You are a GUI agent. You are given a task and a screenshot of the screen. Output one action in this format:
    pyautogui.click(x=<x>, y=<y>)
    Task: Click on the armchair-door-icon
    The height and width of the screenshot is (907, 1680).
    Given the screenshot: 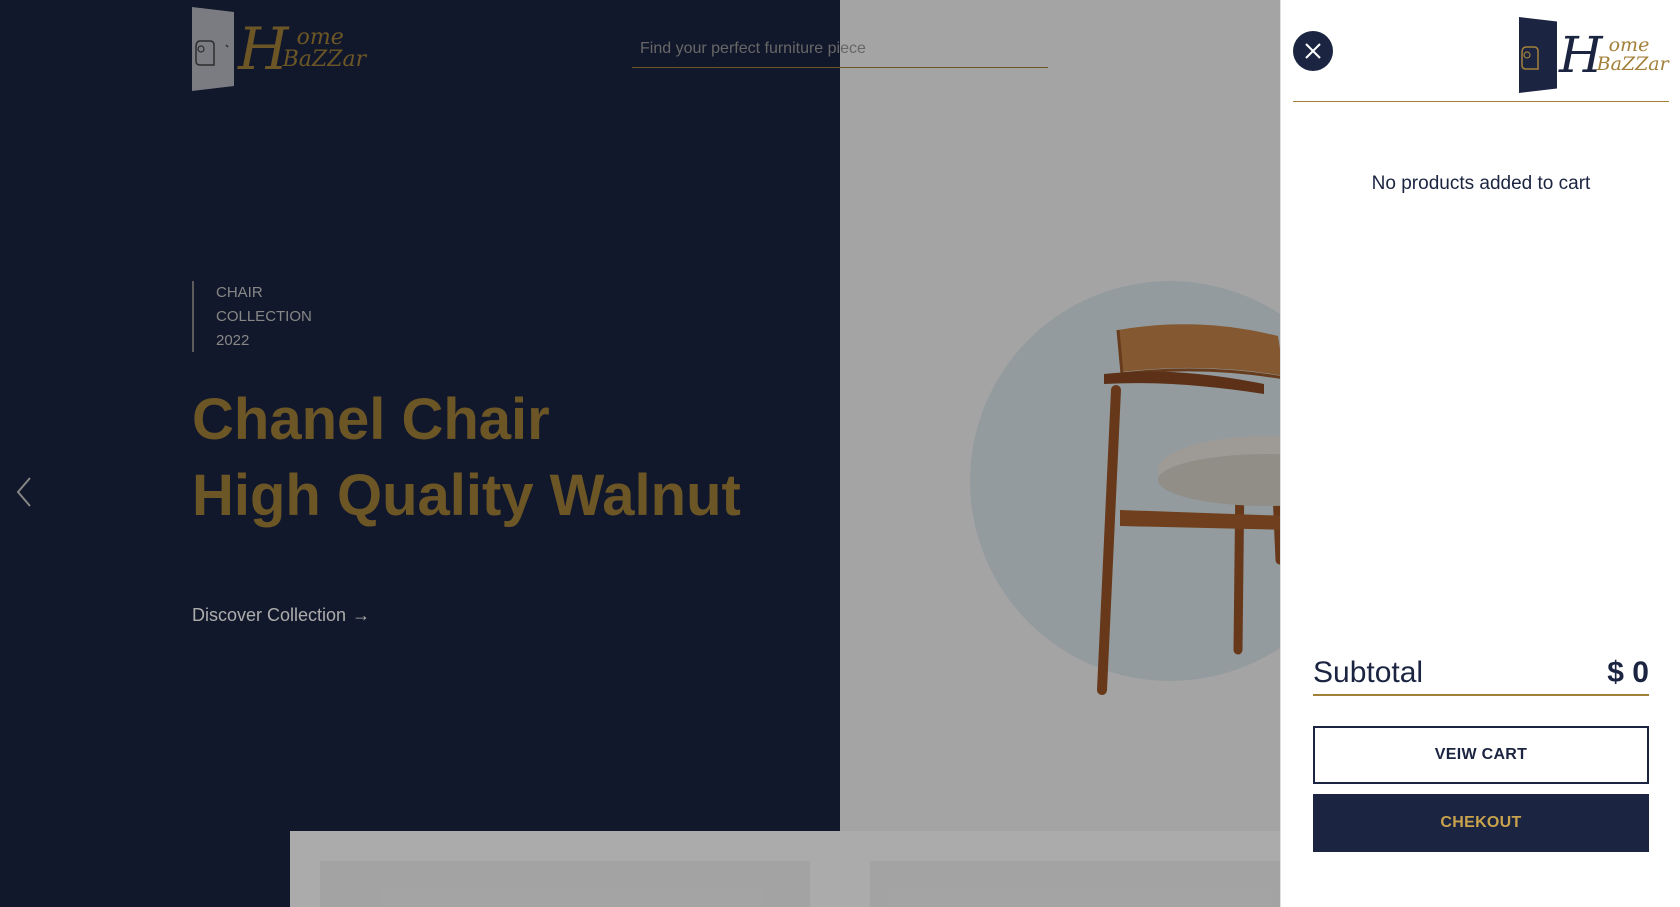 What is the action you would take?
    pyautogui.click(x=1538, y=55)
    